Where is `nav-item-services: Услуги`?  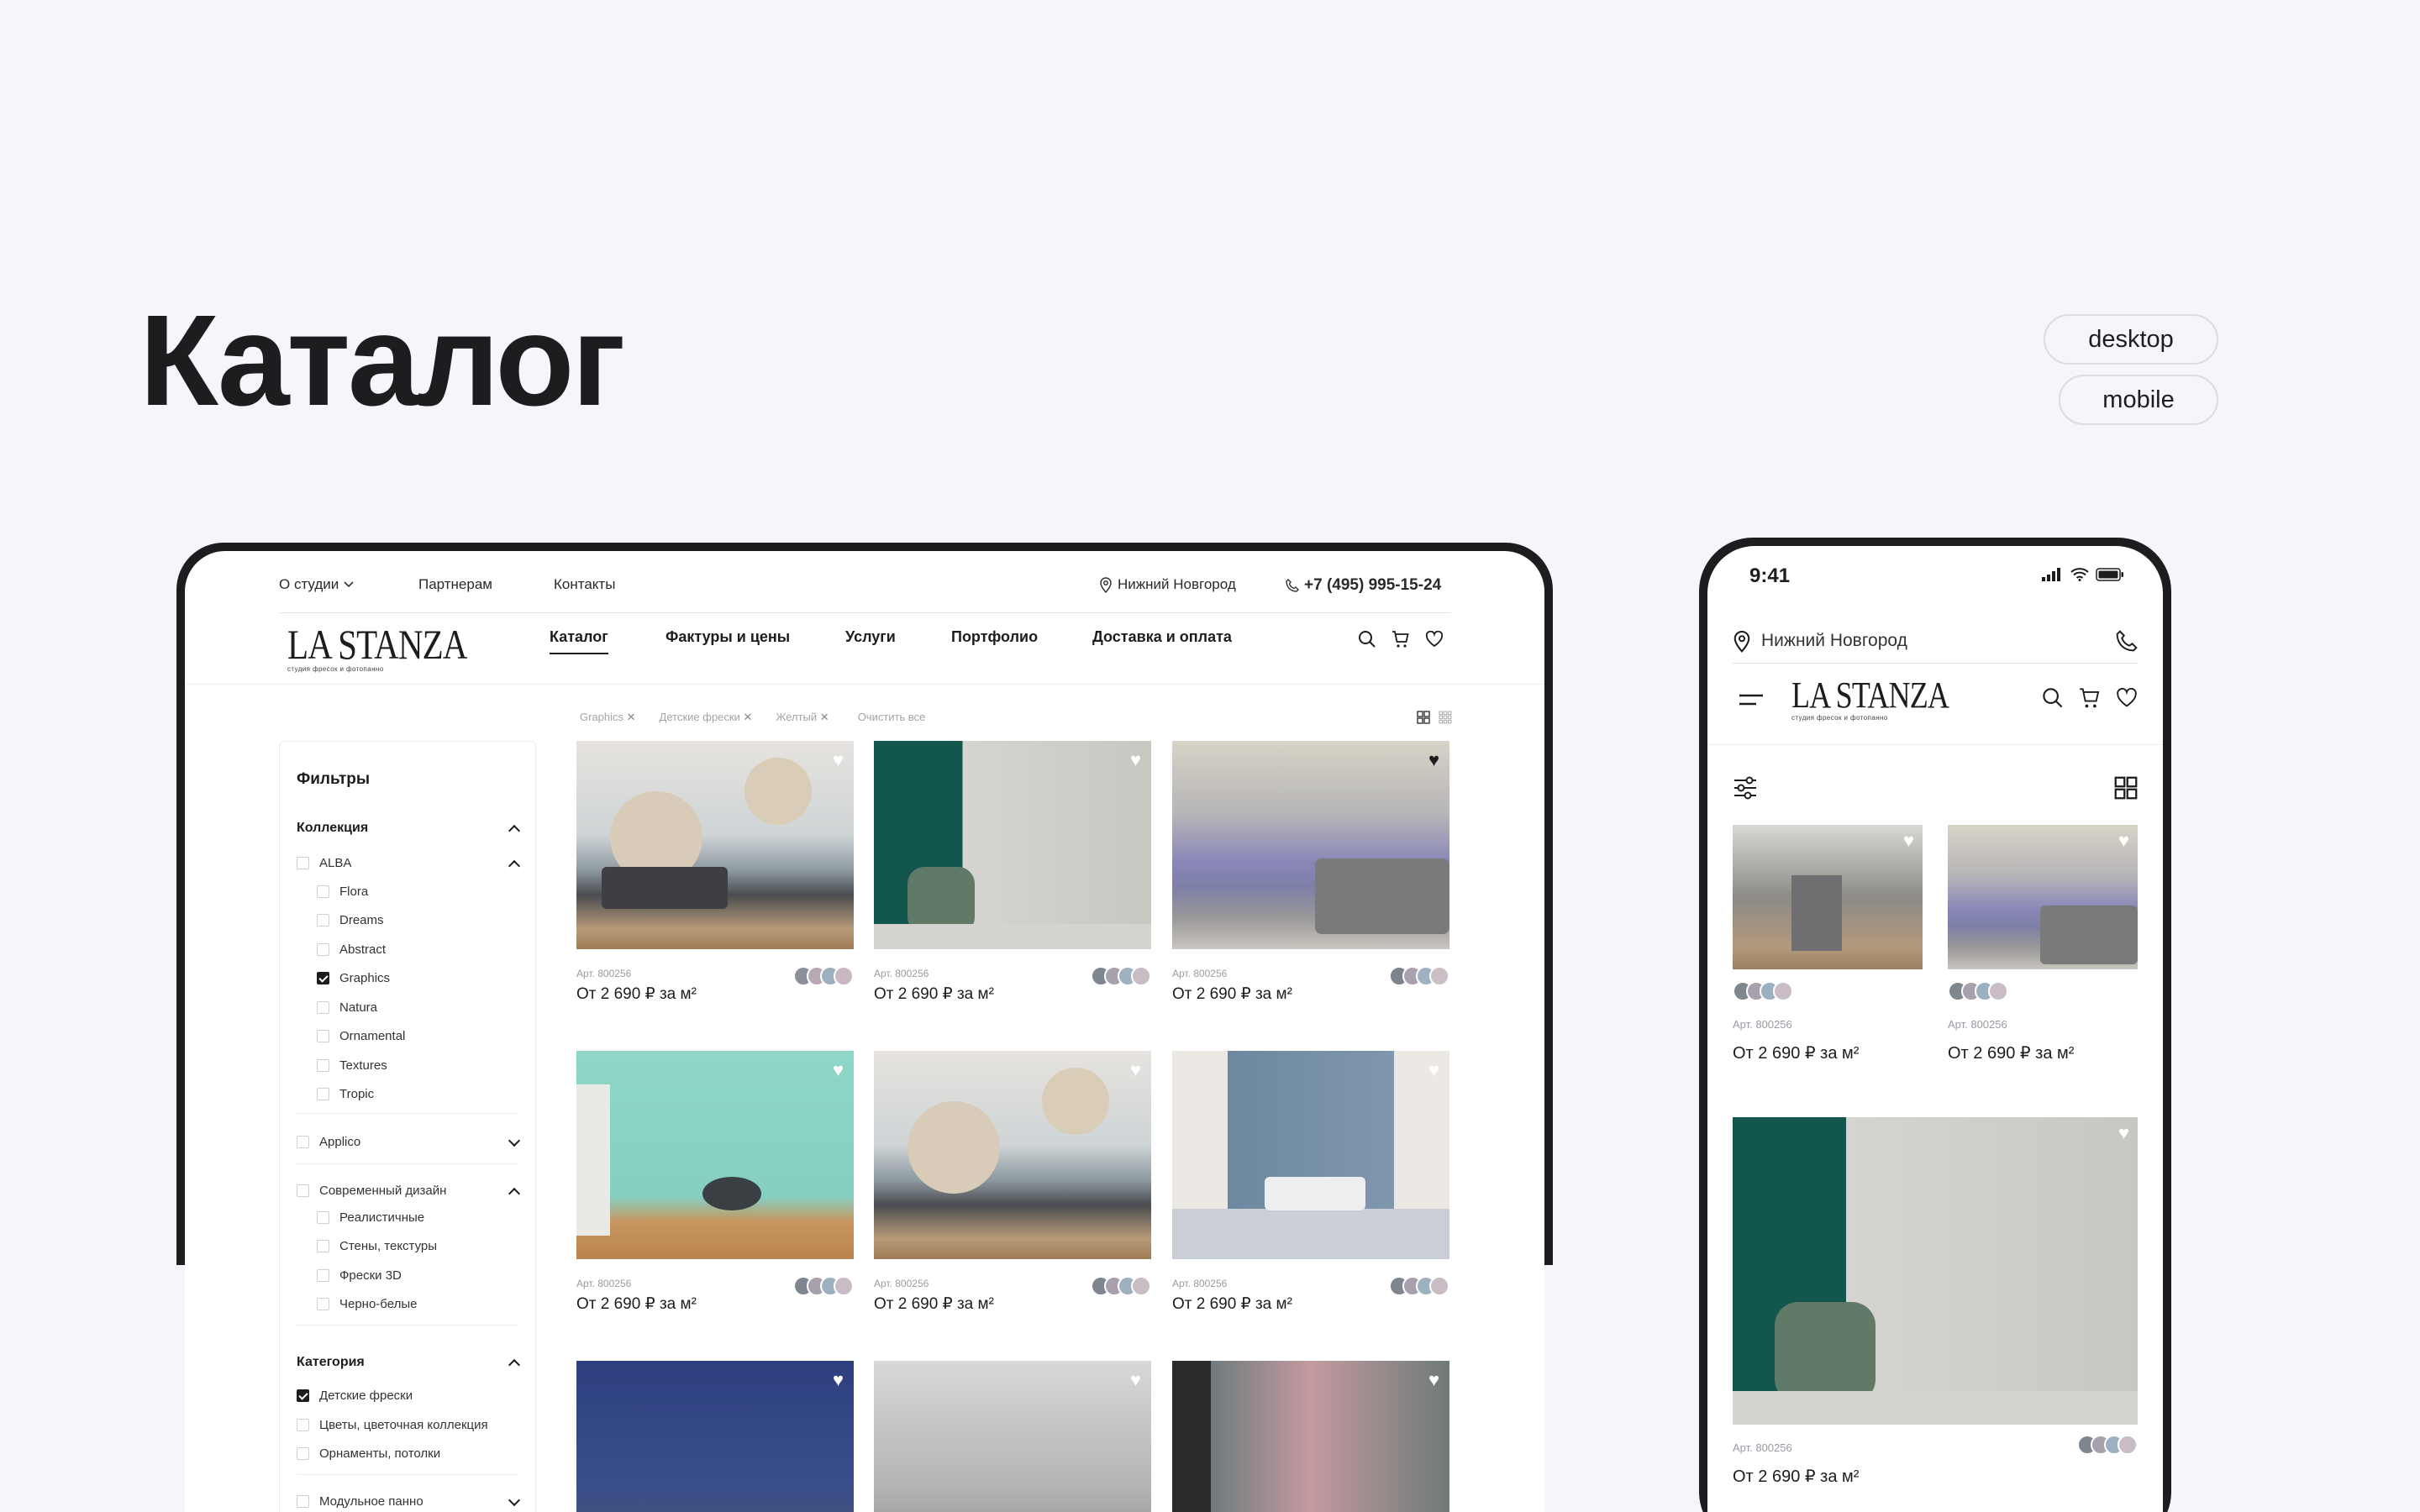 nav-item-services: Услуги is located at coordinates (870, 637).